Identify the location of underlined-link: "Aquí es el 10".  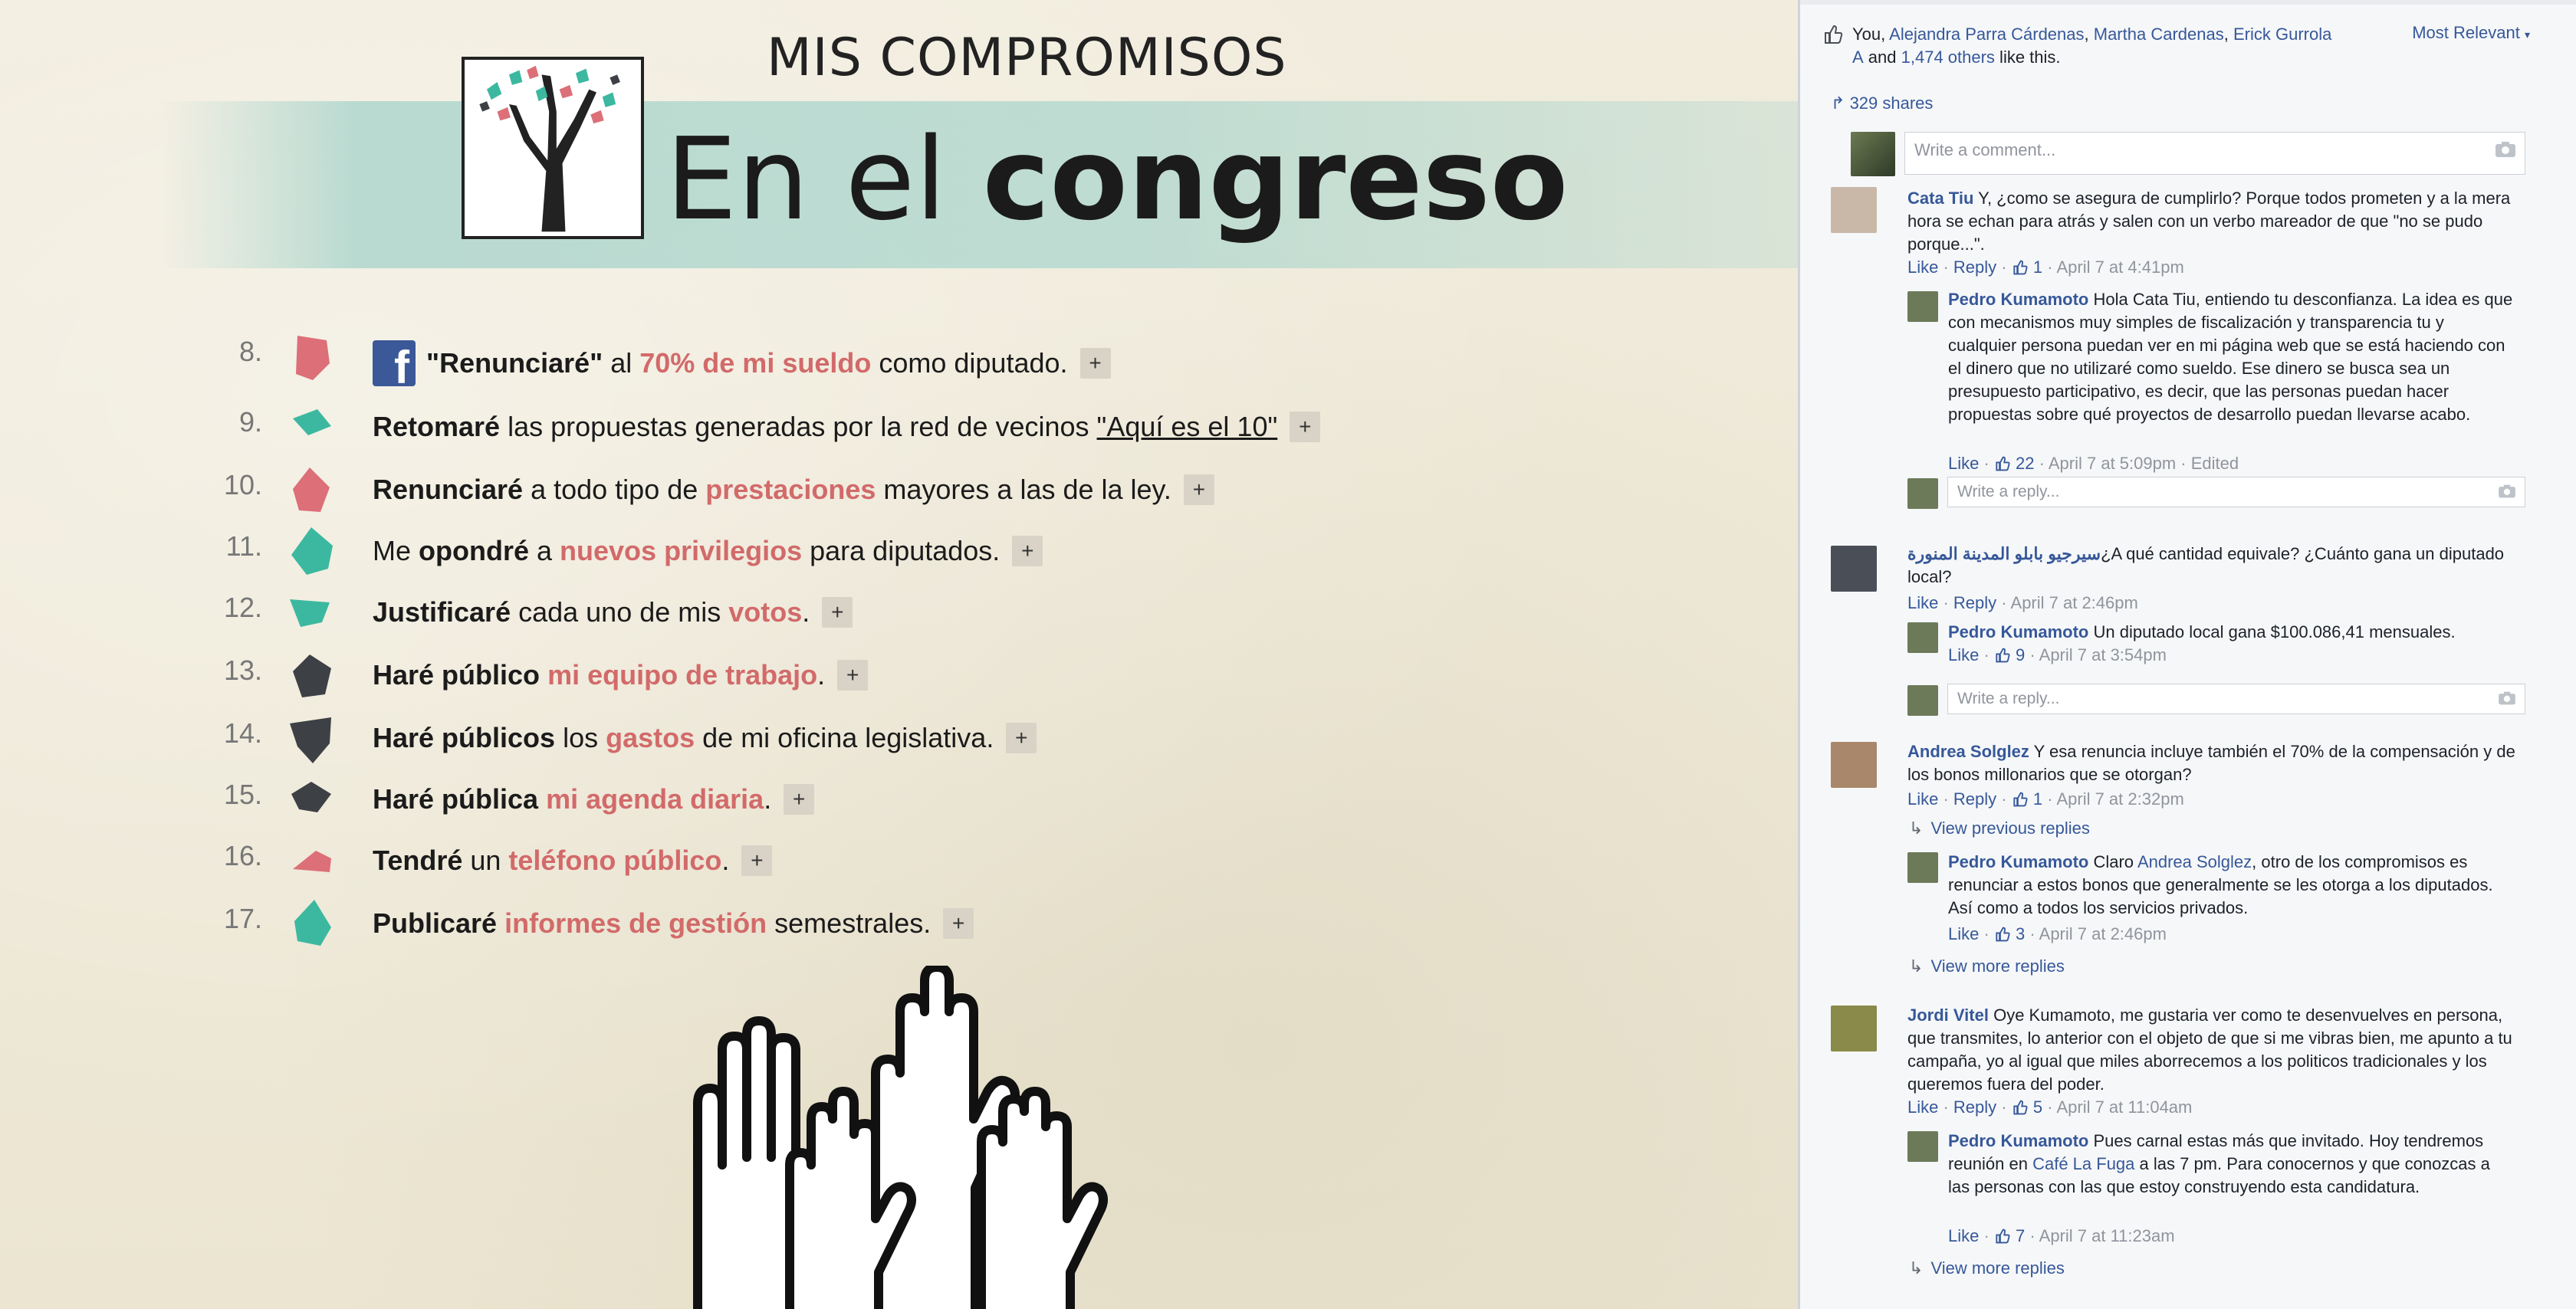
(1188, 427).